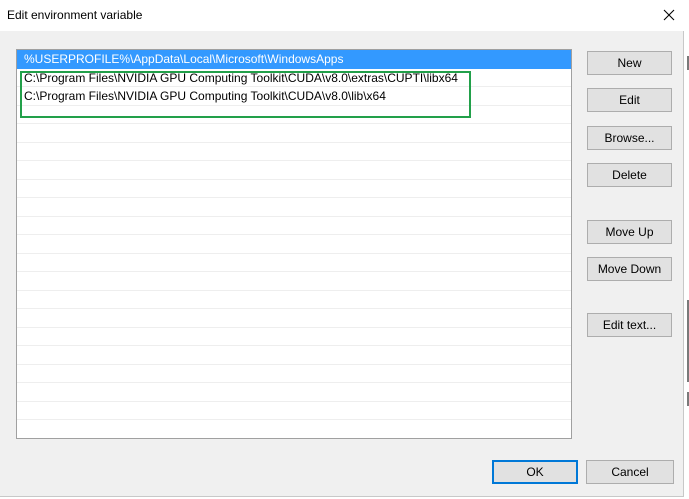  I want to click on background-window-edge, so click(686, 249).